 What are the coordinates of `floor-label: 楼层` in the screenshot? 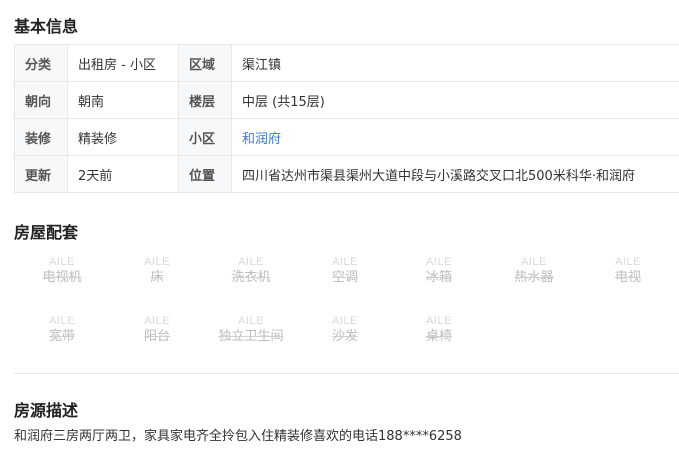 It's located at (205, 100).